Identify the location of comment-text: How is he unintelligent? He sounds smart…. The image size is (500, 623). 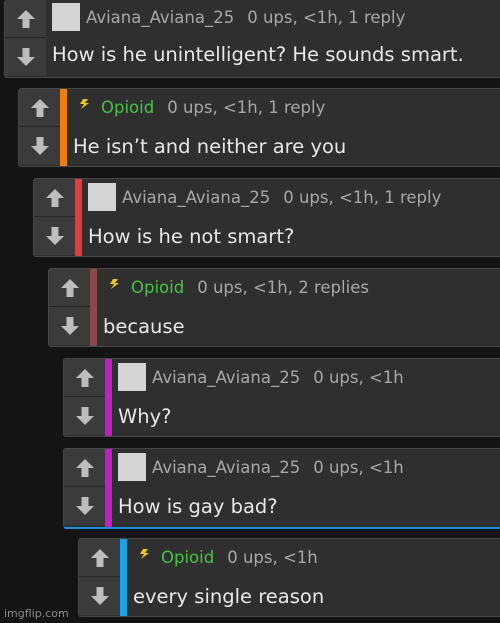
(258, 54).